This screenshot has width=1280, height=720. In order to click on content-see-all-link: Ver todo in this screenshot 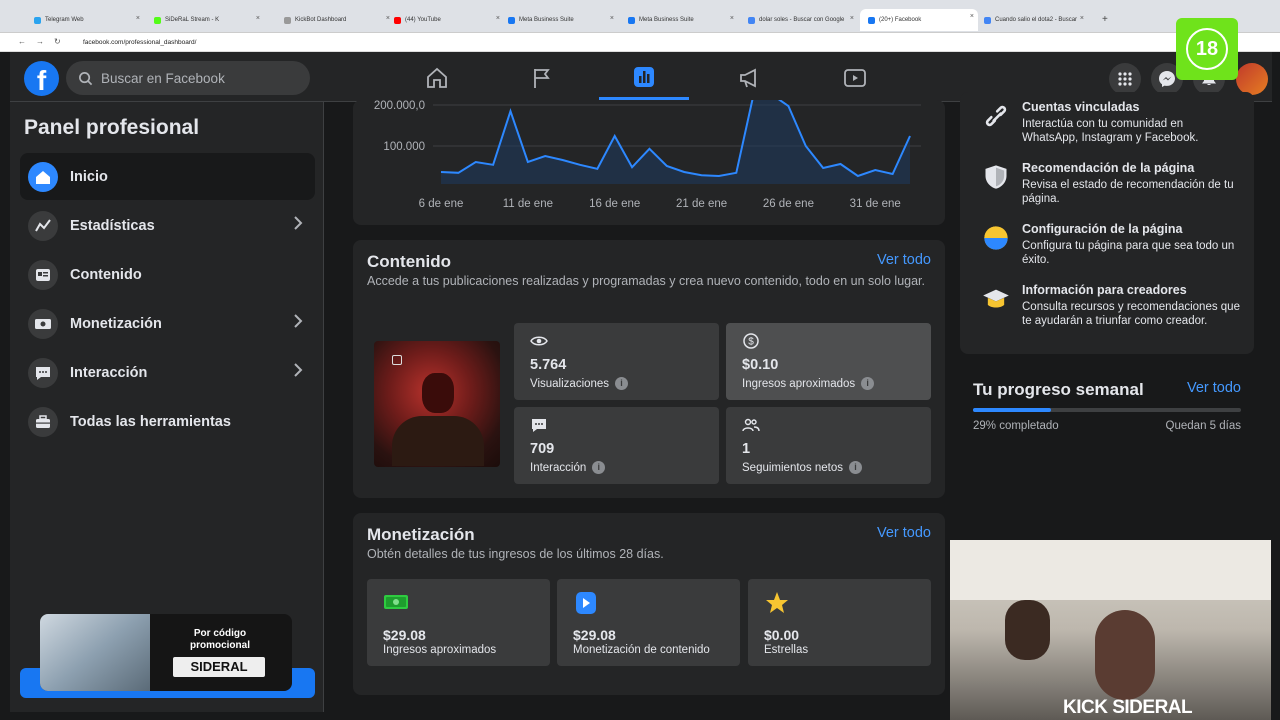, I will do `click(904, 260)`.